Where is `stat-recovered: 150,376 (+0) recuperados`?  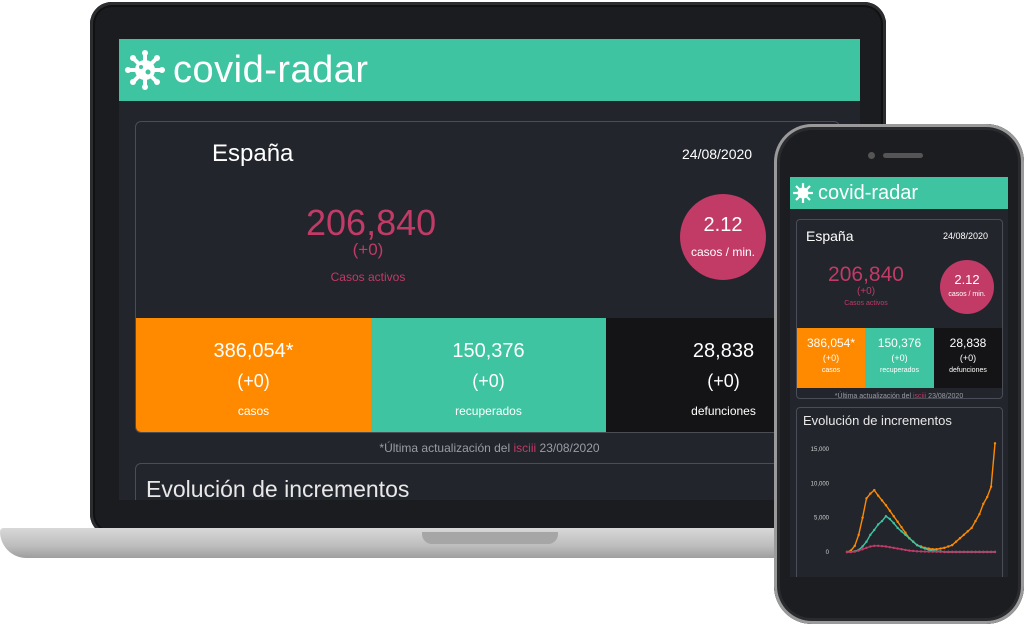 stat-recovered: 150,376 (+0) recuperados is located at coordinates (899, 358).